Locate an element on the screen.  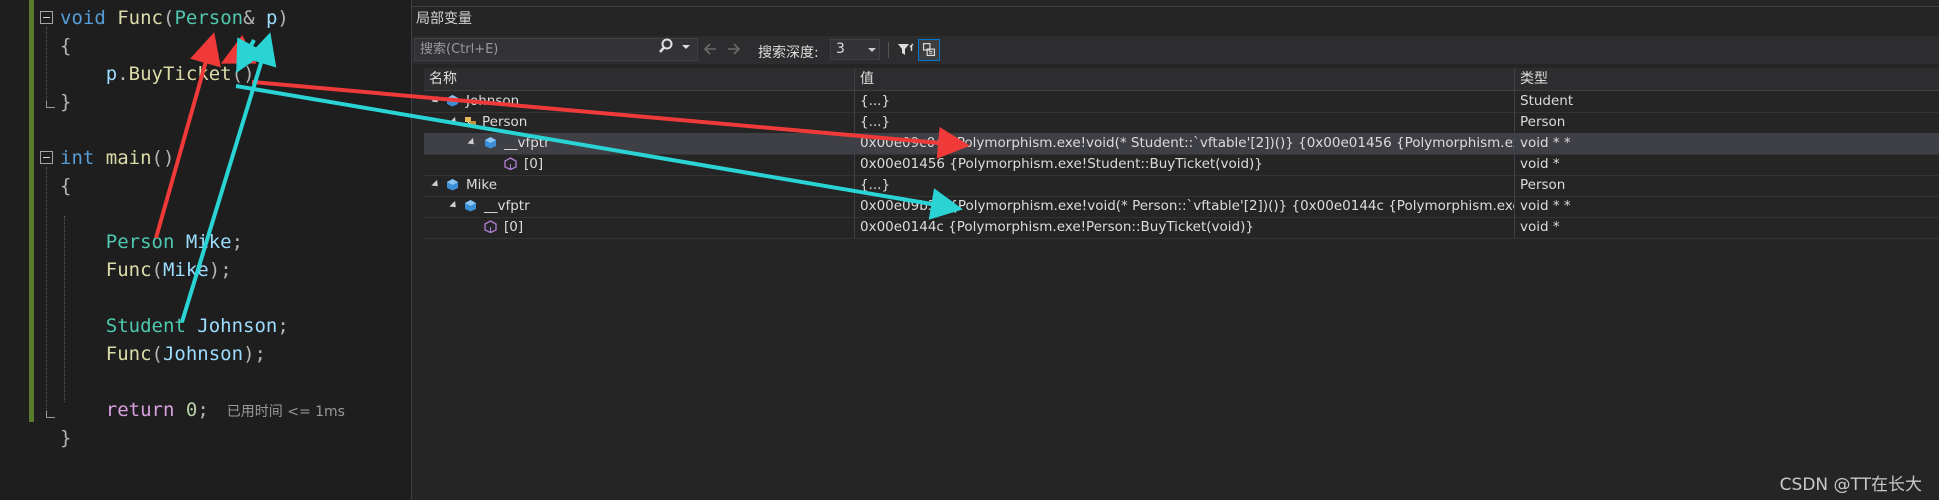
change-tracking-bar is located at coordinates (31, 211).